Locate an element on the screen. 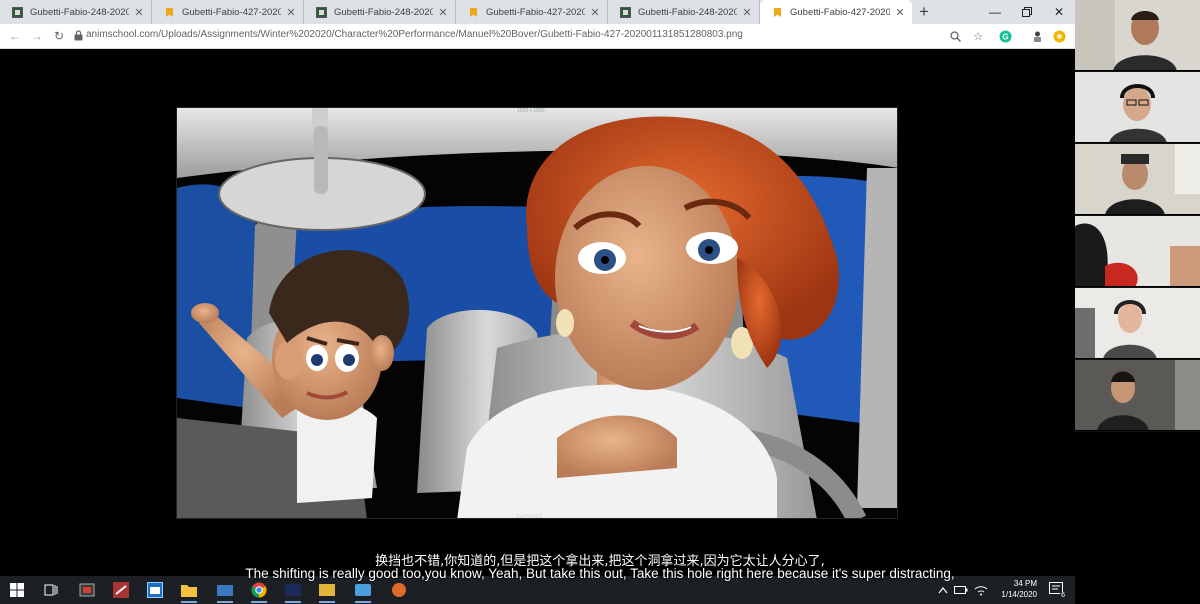 Image resolution: width=1200 pixels, height=604 pixels. restore-icon is located at coordinates (1027, 12).